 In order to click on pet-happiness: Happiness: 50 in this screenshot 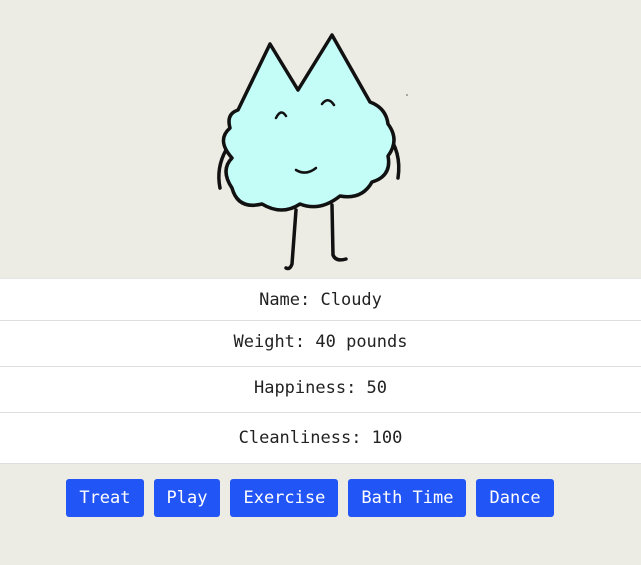, I will do `click(320, 389)`.